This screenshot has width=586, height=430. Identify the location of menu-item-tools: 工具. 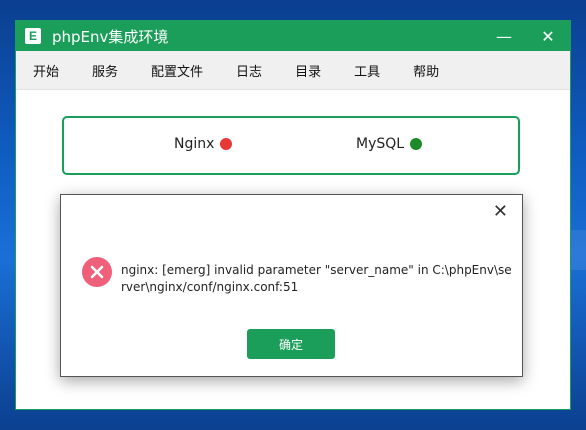
(367, 70).